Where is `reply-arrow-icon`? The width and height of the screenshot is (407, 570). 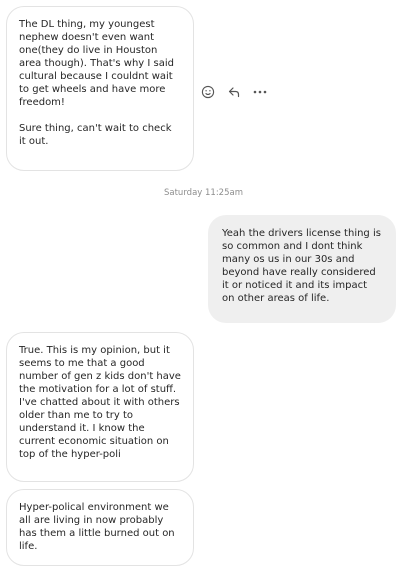
reply-arrow-icon is located at coordinates (234, 92).